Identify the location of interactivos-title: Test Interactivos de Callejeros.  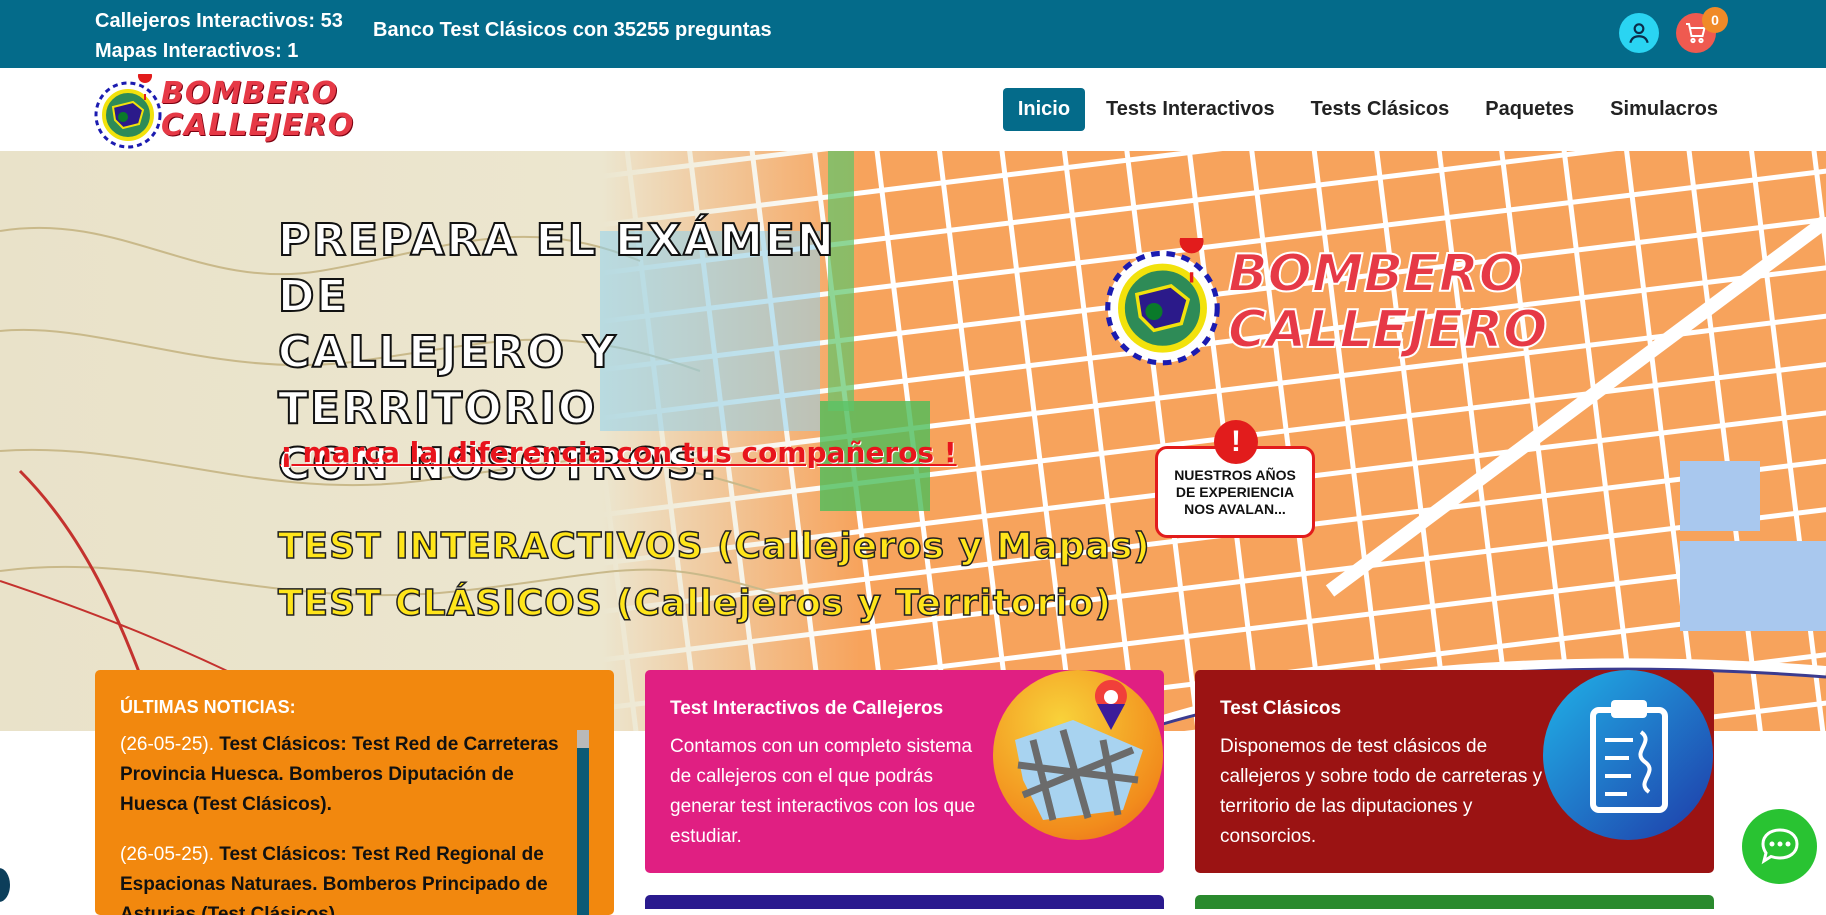
(807, 708).